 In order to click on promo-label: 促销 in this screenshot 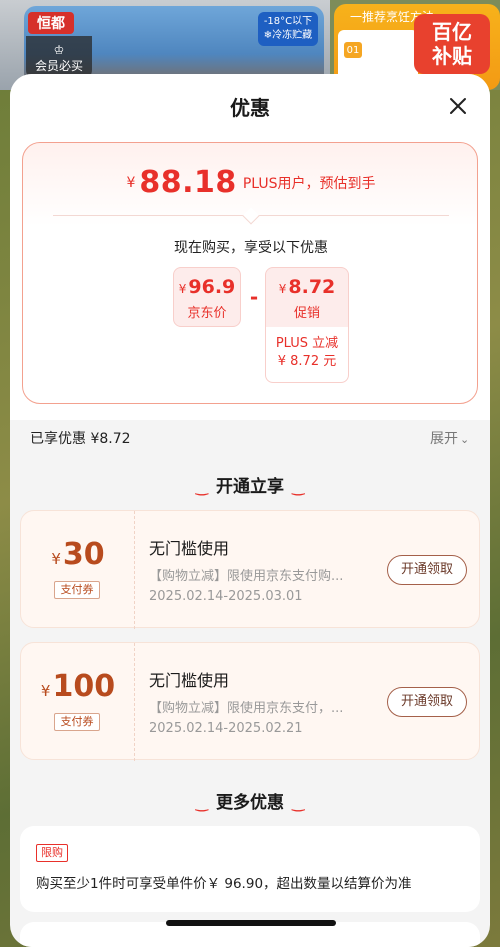, I will do `click(306, 313)`.